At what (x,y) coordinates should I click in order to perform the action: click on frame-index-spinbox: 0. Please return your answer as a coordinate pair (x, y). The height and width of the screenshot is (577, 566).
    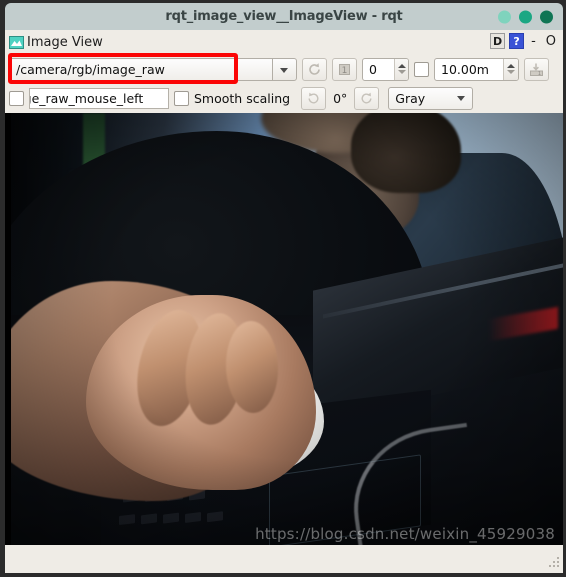
    Looking at the image, I should click on (385, 69).